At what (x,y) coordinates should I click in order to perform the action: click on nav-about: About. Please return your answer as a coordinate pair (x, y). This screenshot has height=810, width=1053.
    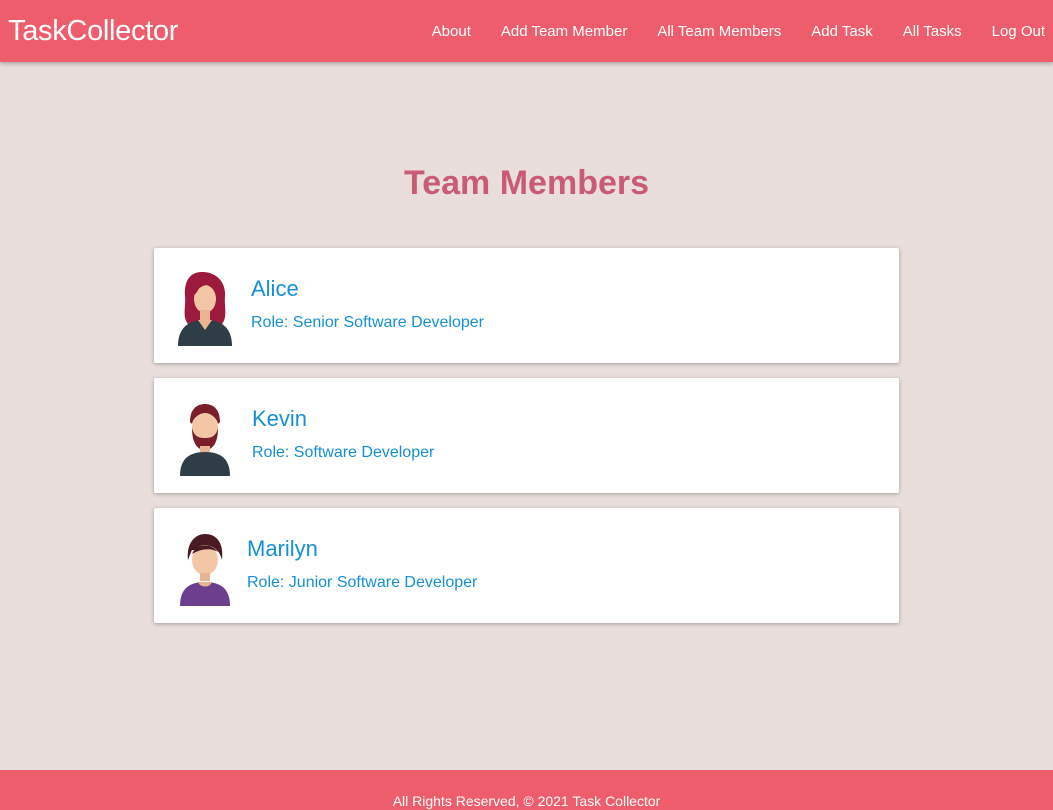
    Looking at the image, I should click on (451, 31).